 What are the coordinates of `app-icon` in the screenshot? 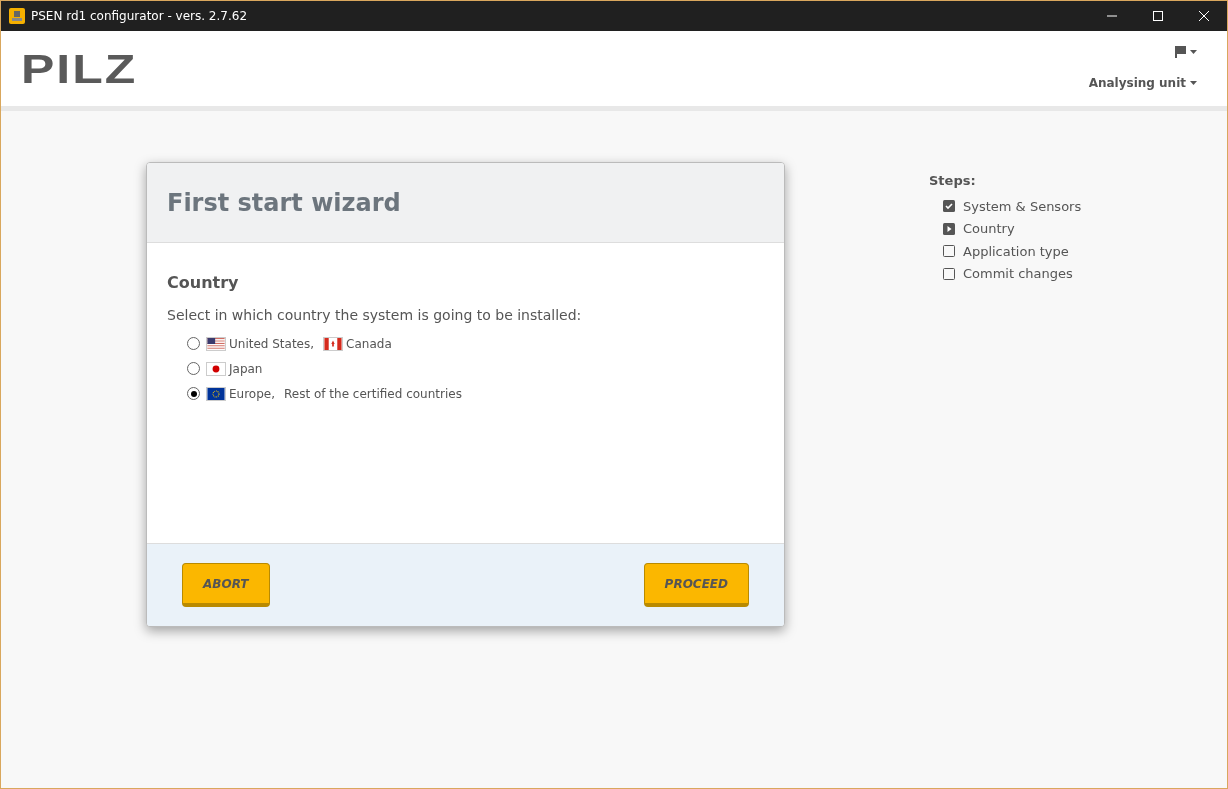 It's located at (17, 16).